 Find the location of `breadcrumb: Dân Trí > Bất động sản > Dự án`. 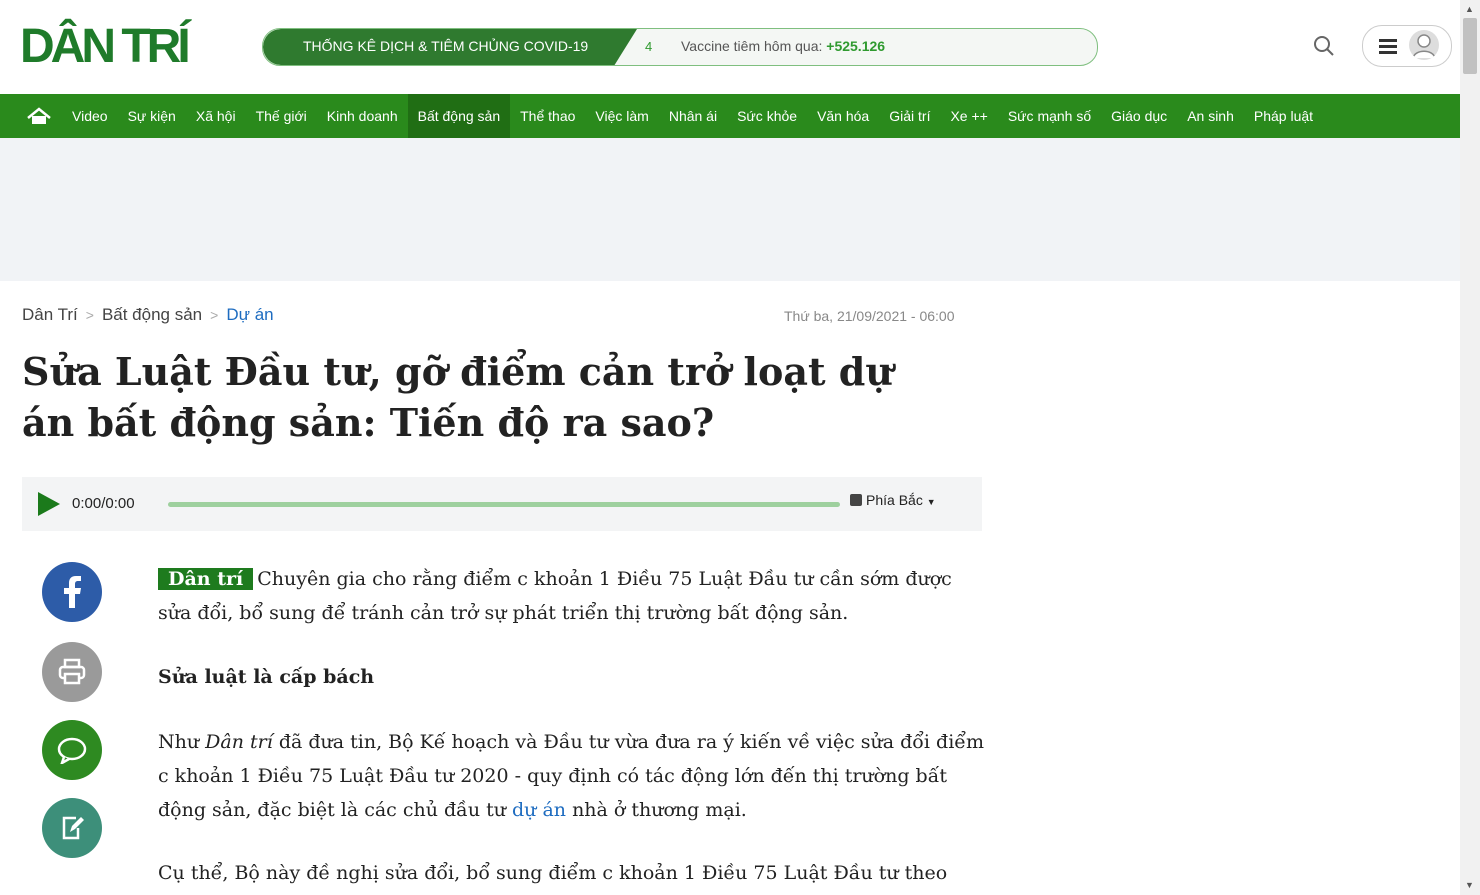

breadcrumb: Dân Trí > Bất động sản > Dự án is located at coordinates (148, 315).